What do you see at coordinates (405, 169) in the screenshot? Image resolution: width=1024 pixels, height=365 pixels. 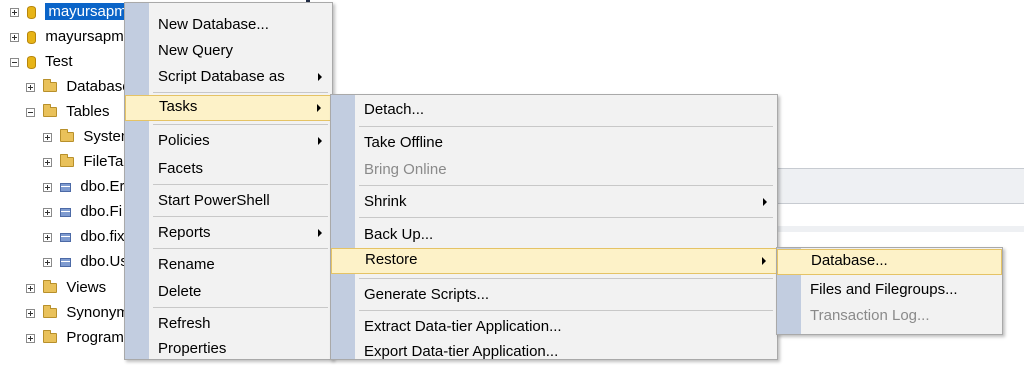 I see `menu-item-label: Bring Online` at bounding box center [405, 169].